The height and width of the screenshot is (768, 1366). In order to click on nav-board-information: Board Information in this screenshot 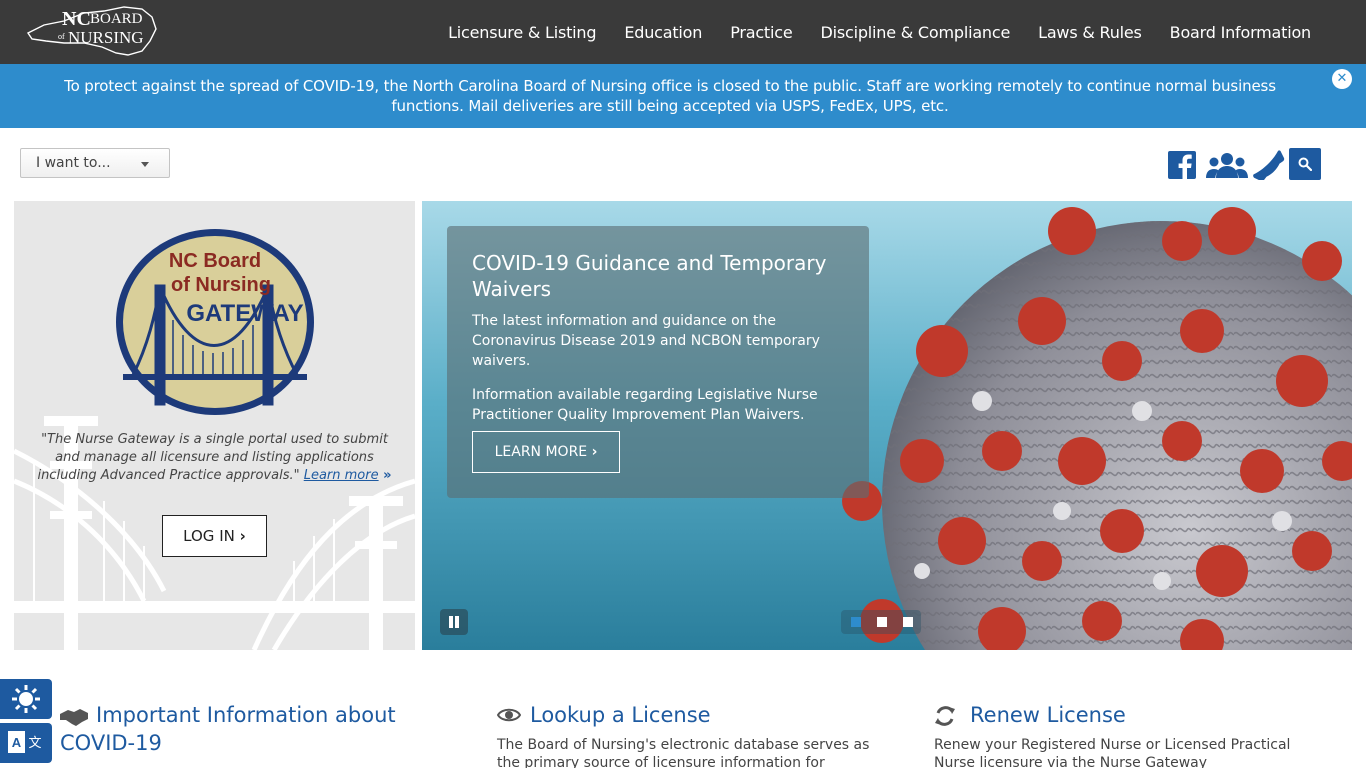, I will do `click(1241, 32)`.